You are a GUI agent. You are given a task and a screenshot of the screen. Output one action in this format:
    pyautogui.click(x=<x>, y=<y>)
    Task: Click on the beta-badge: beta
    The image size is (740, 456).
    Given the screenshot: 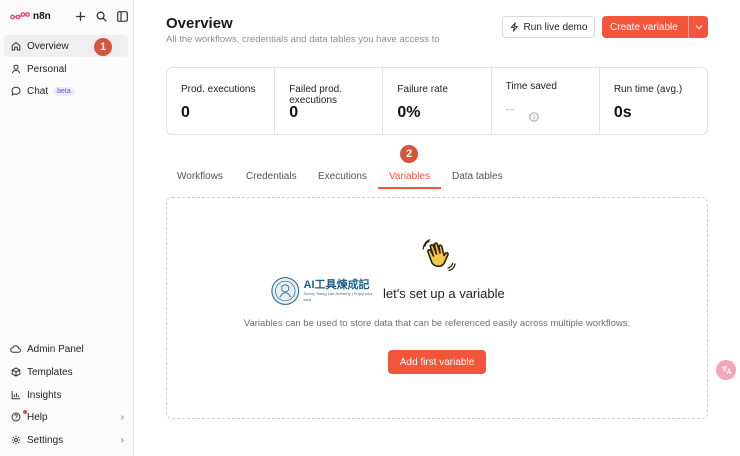 What is the action you would take?
    pyautogui.click(x=64, y=91)
    